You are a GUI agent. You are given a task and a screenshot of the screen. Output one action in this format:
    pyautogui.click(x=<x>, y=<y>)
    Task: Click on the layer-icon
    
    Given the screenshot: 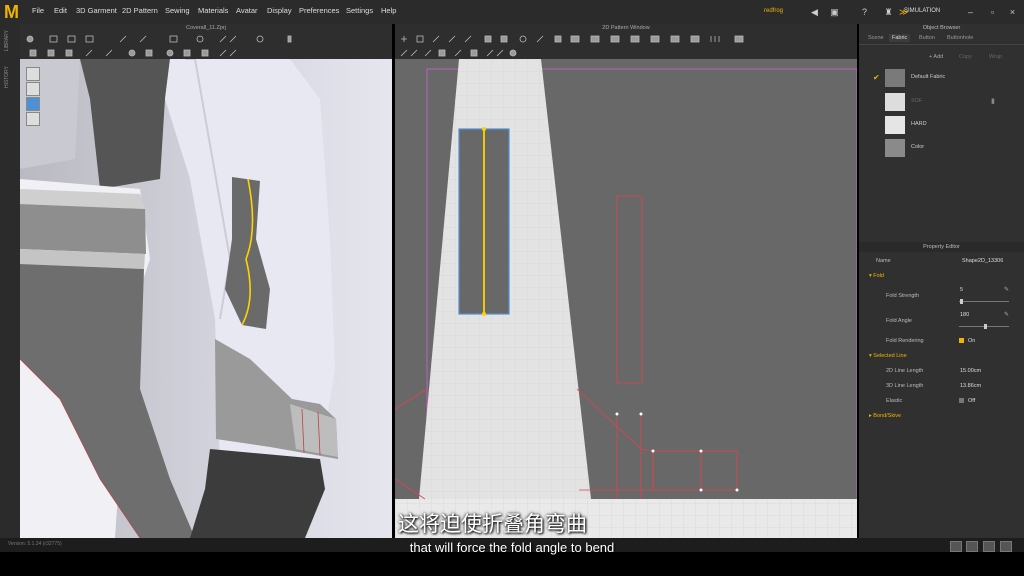 What is the action you would take?
    pyautogui.click(x=187, y=53)
    